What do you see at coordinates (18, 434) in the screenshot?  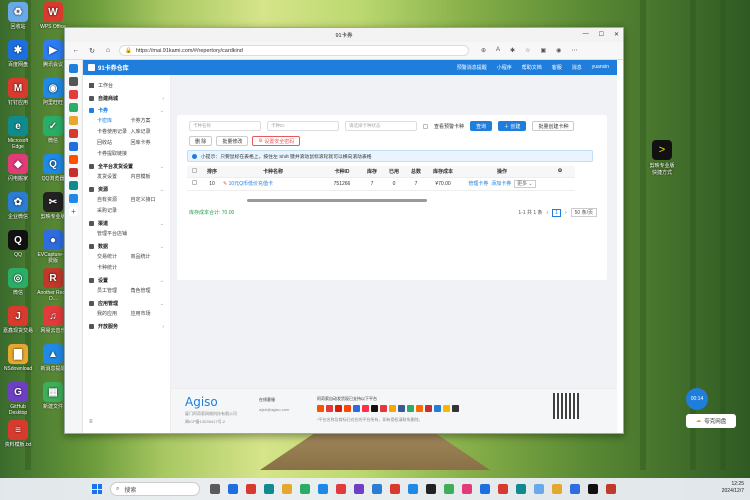 I see `desktop-icon: ≡ 资料模板.txt` at bounding box center [18, 434].